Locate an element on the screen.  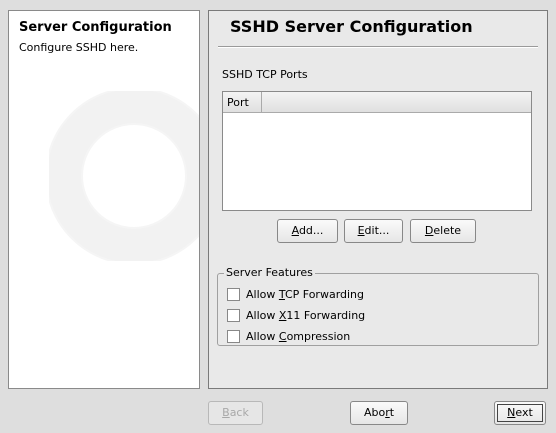
title-separator is located at coordinates (378, 47).